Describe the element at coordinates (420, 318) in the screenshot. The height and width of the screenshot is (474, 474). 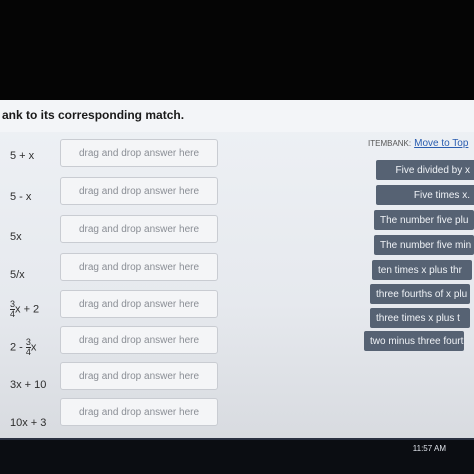
I see `itembank-item-7: three times x plus t` at that location.